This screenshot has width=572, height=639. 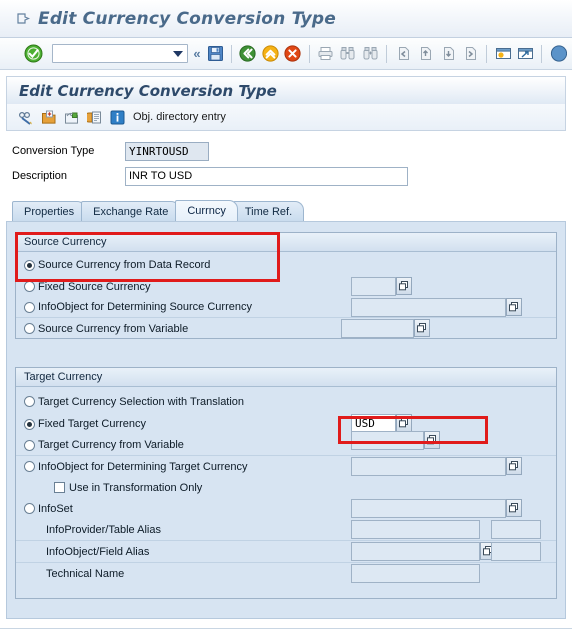 I want to click on use-in-transformation-only-row: Use in Transformation Only, so click(x=286, y=487).